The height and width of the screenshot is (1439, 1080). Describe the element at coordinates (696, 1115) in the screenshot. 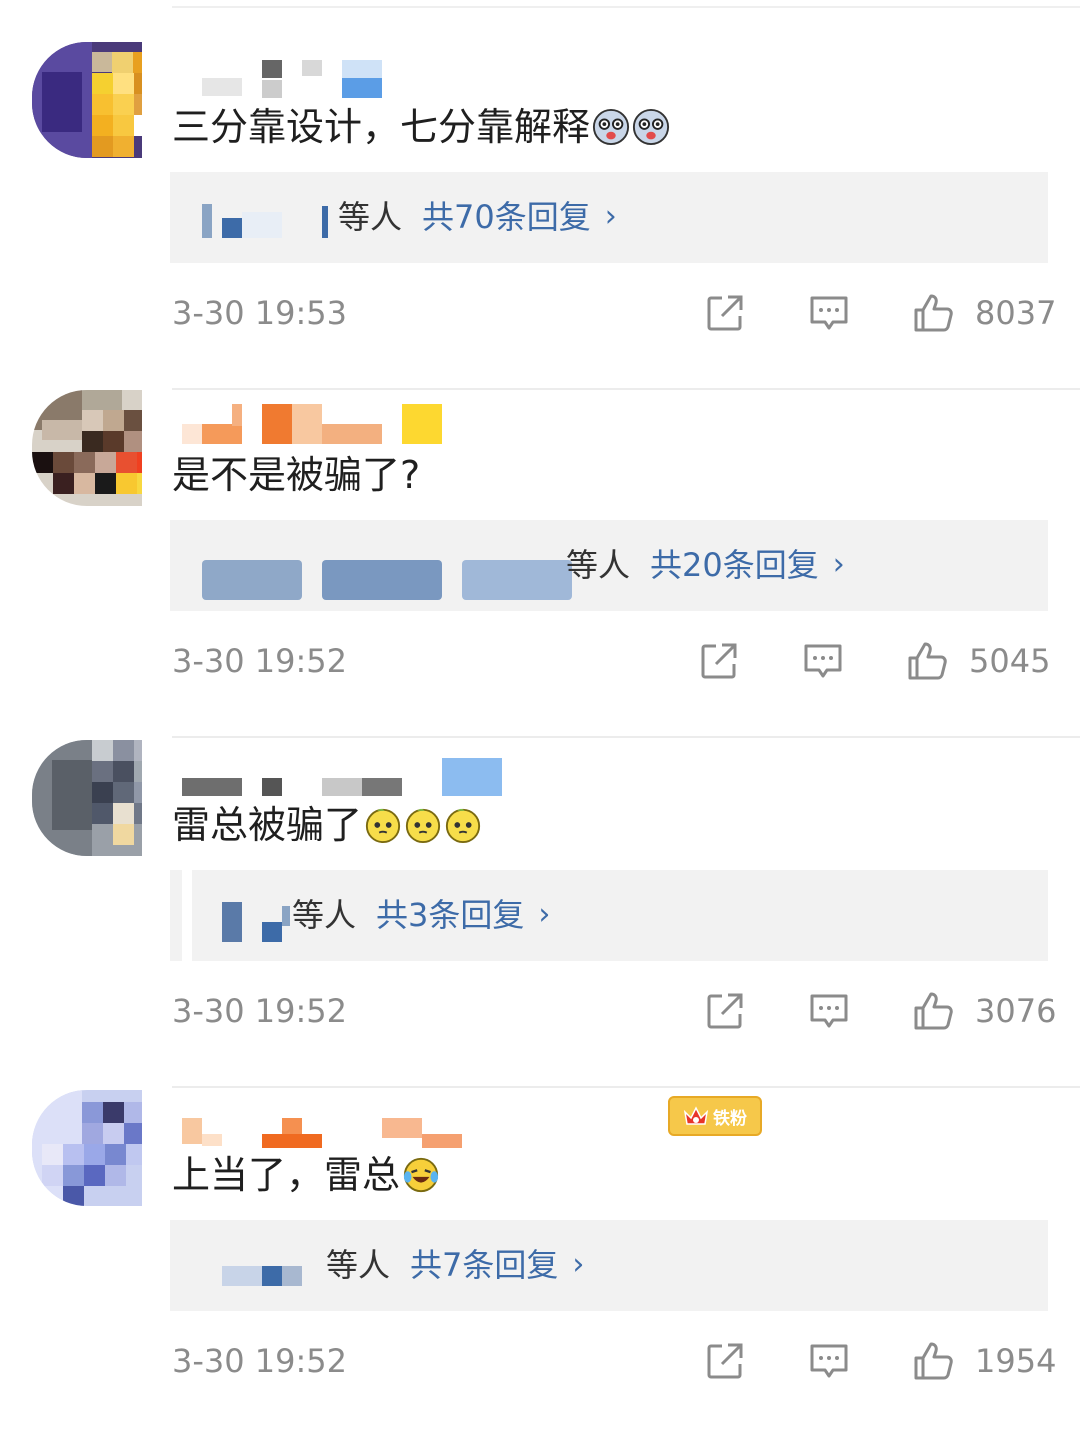

I see `crown-icon` at that location.